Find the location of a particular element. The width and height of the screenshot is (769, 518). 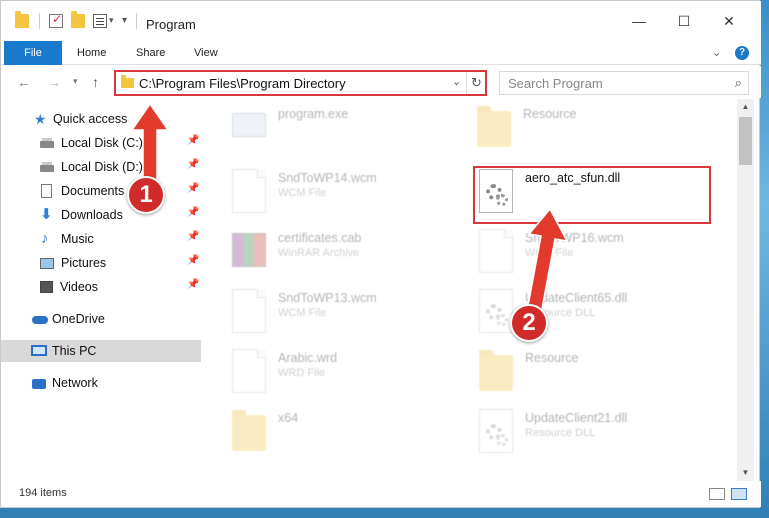

tab-file: File is located at coordinates (33, 53).